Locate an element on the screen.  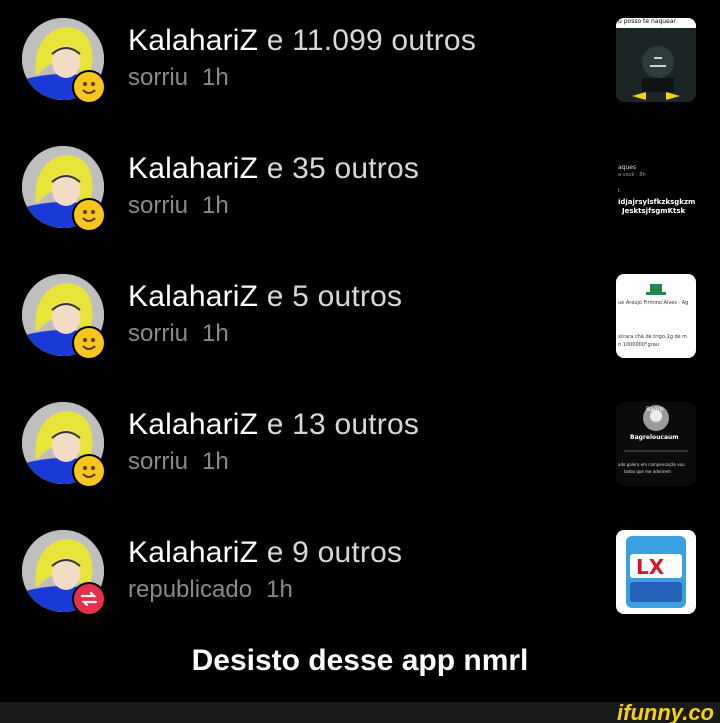
thumb-text: xícara chá de trigo,1g de m is located at coordinates (653, 337).